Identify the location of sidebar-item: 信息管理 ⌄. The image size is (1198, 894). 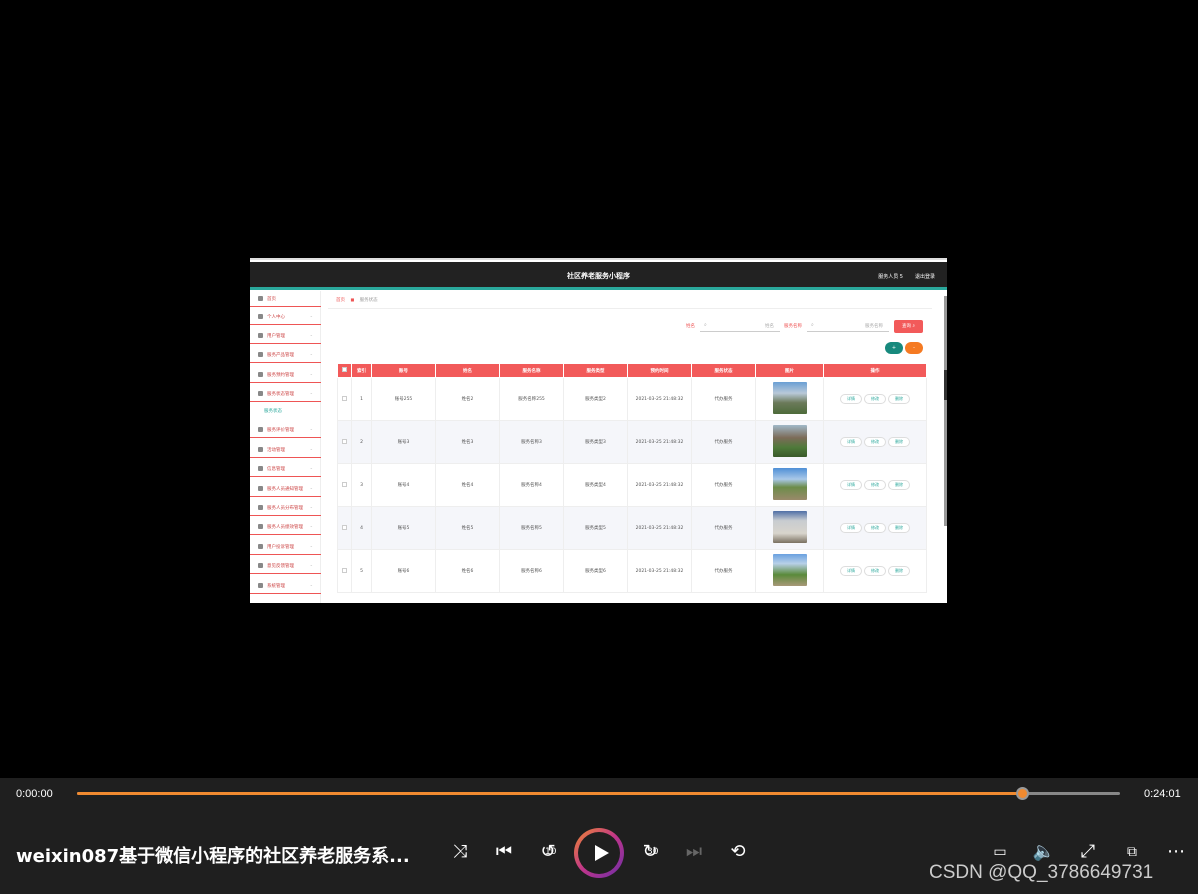
(285, 469).